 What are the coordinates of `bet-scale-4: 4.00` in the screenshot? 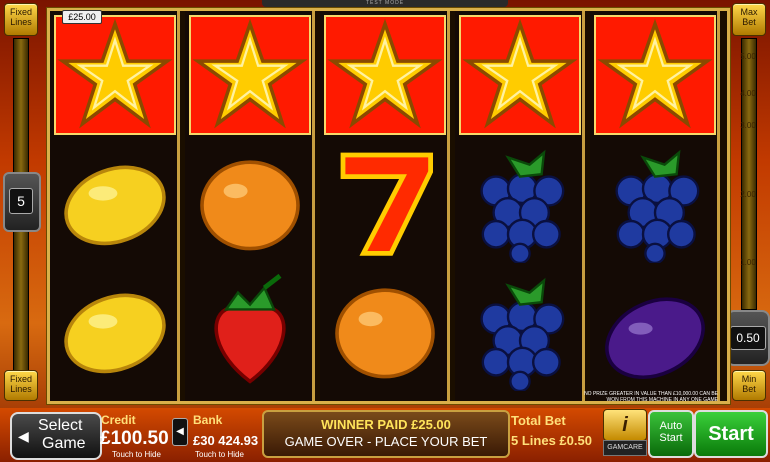 It's located at (748, 93).